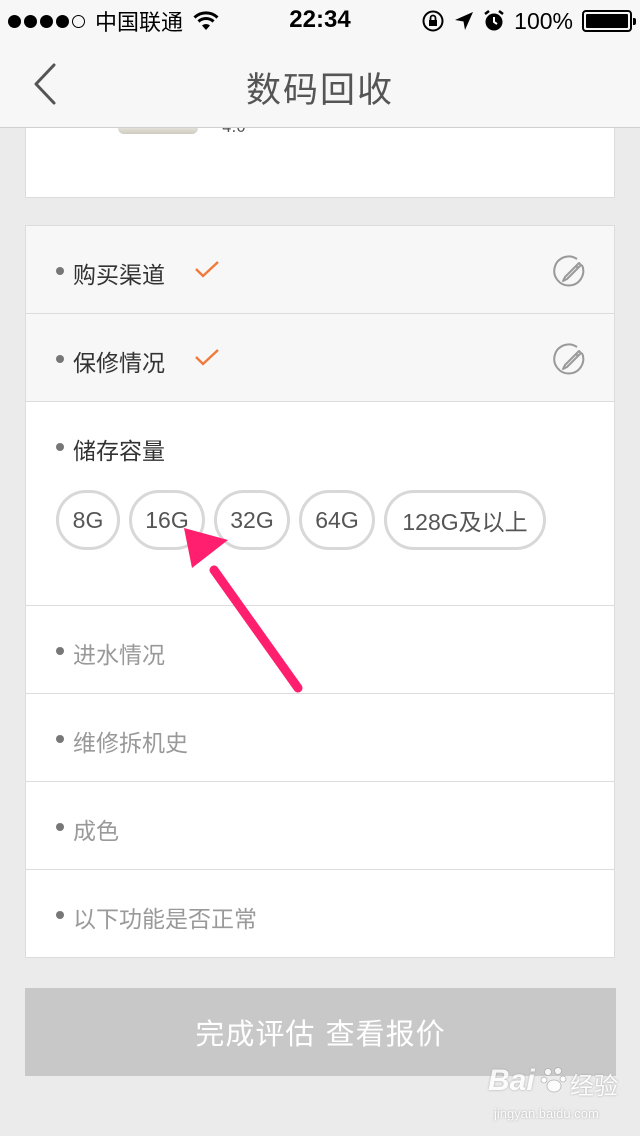 The width and height of the screenshot is (640, 1136). What do you see at coordinates (320, 826) in the screenshot?
I see `section-condition: 成色` at bounding box center [320, 826].